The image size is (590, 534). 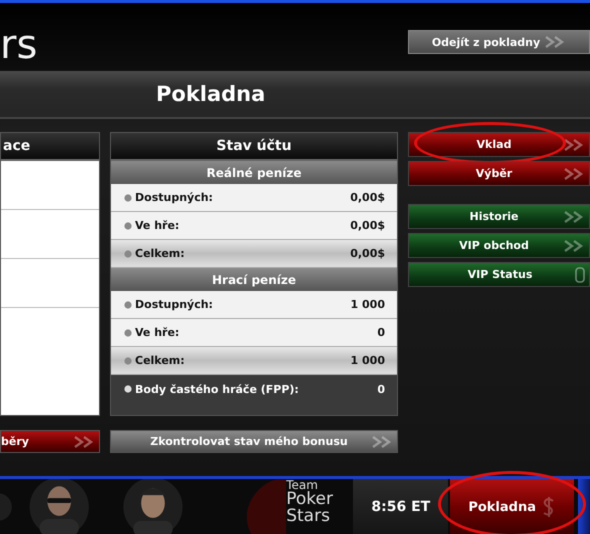 What do you see at coordinates (254, 147) in the screenshot?
I see `panel-header: Stav účtu` at bounding box center [254, 147].